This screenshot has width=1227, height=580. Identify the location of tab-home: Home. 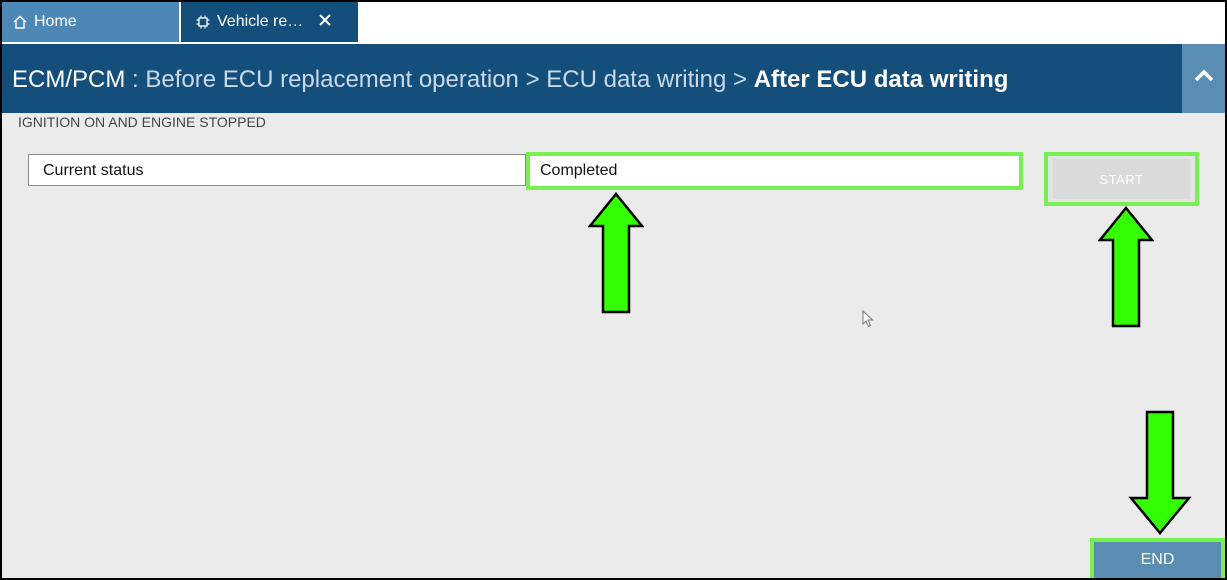
(90, 22).